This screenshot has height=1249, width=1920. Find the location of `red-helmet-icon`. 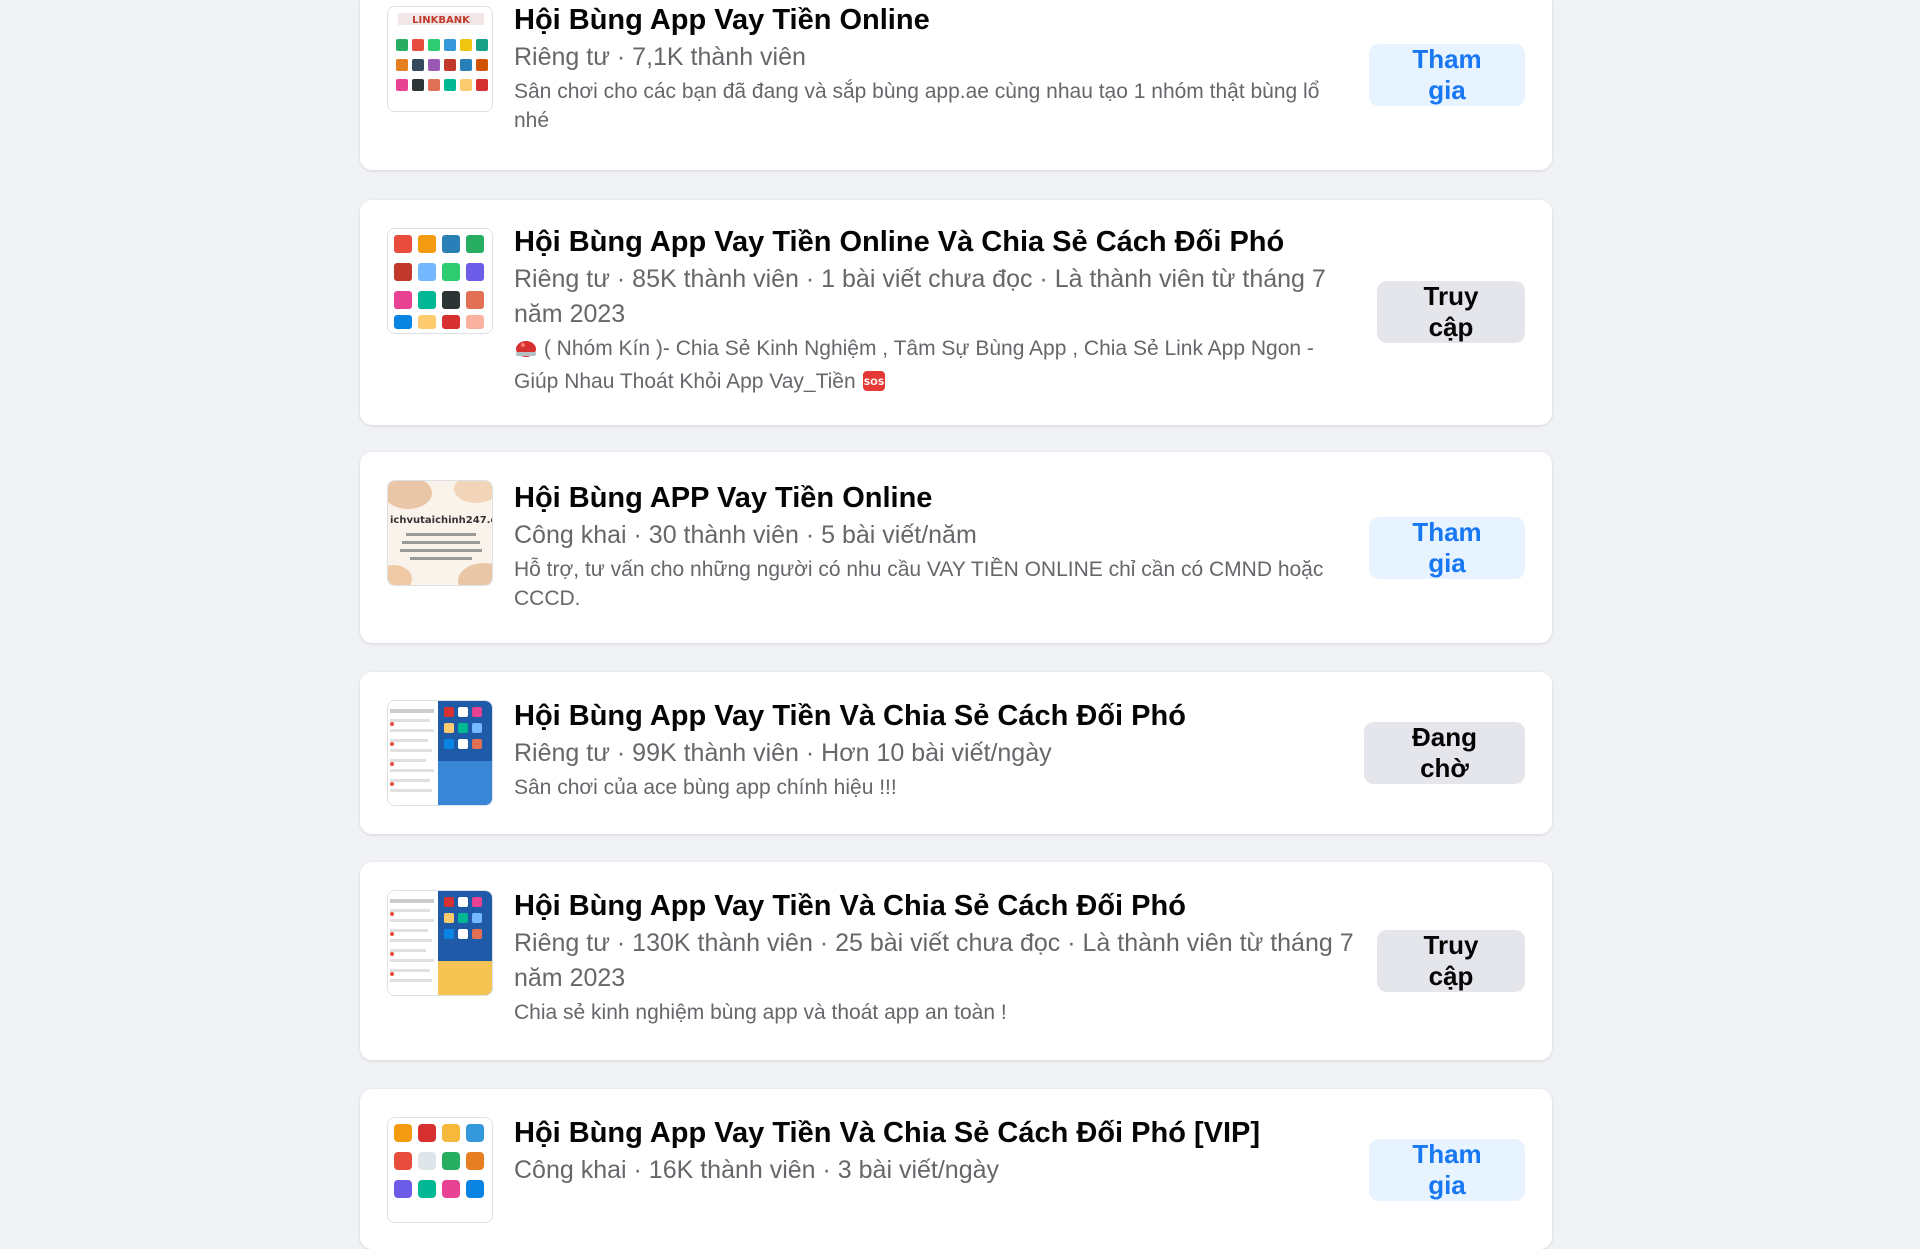

red-helmet-icon is located at coordinates (526, 352).